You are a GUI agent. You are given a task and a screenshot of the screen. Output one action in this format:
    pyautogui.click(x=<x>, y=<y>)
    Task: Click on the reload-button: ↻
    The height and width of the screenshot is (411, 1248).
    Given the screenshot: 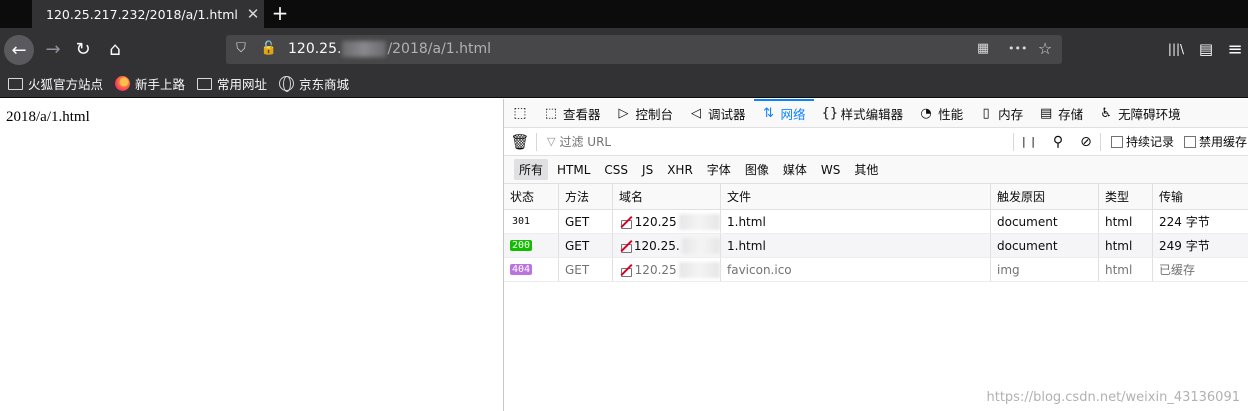 What is the action you would take?
    pyautogui.click(x=83, y=49)
    